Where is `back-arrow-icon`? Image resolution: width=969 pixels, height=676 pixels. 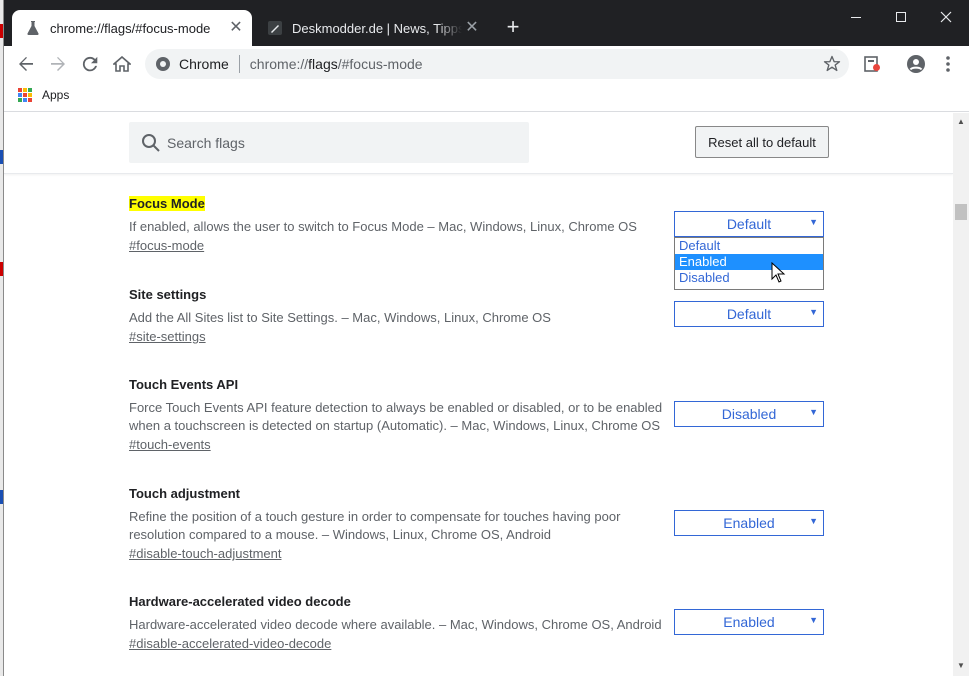
back-arrow-icon is located at coordinates (26, 64).